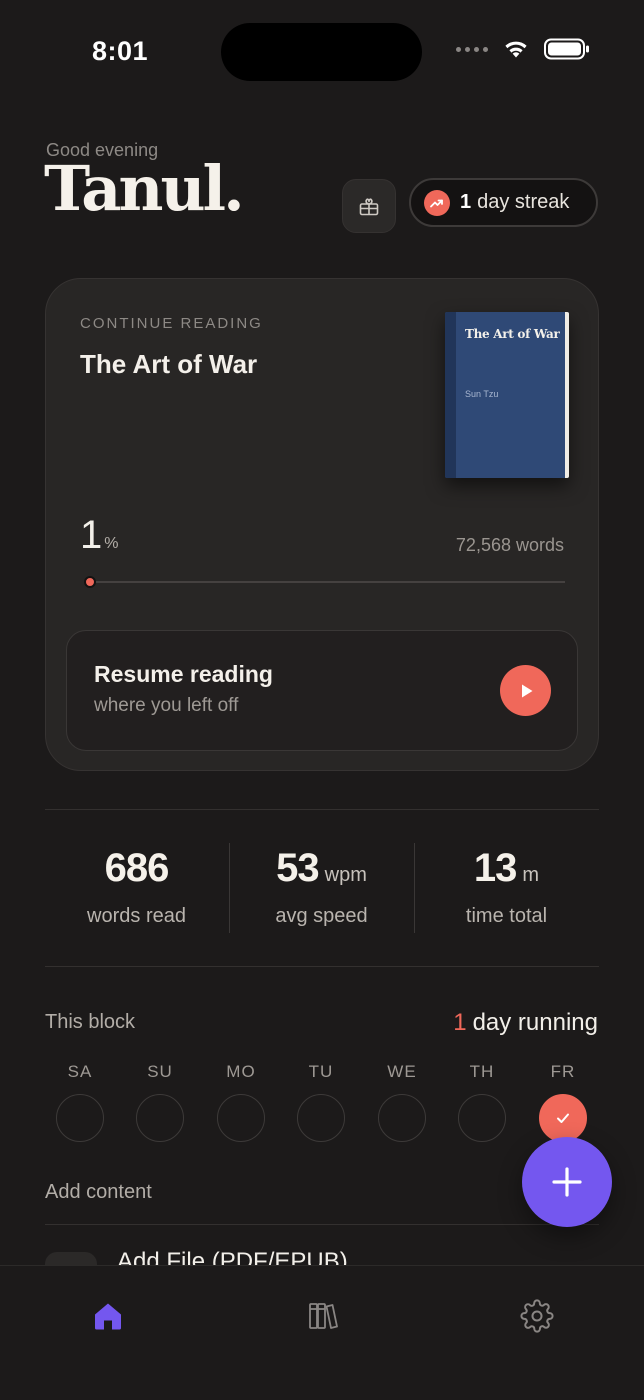 This screenshot has height=1400, width=644. Describe the element at coordinates (523, 202) in the screenshot. I see `streak-label: day streak` at that location.